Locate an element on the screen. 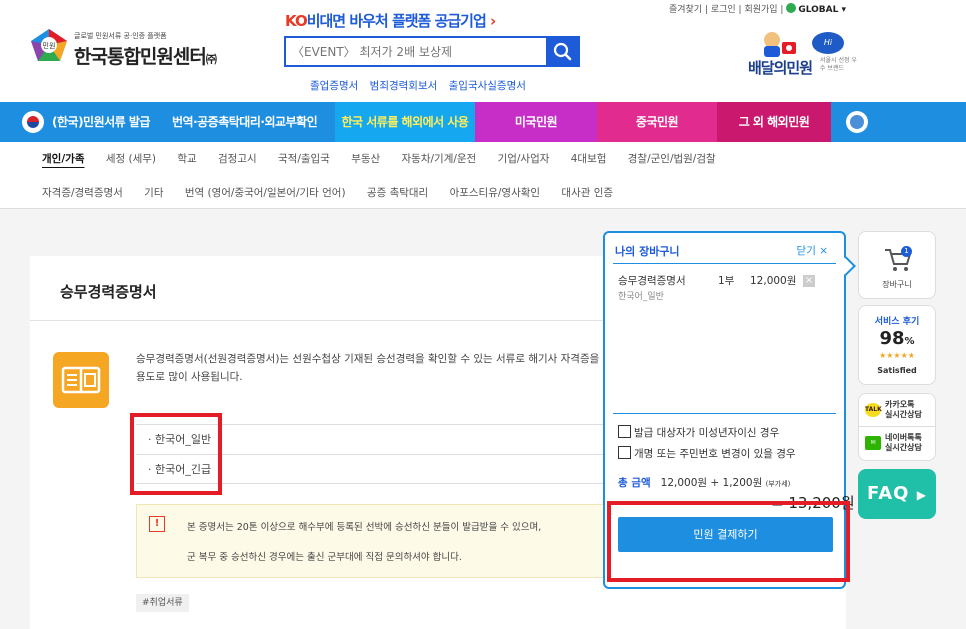 The width and height of the screenshot is (966, 629). subnav-school: 학교 is located at coordinates (186, 159).